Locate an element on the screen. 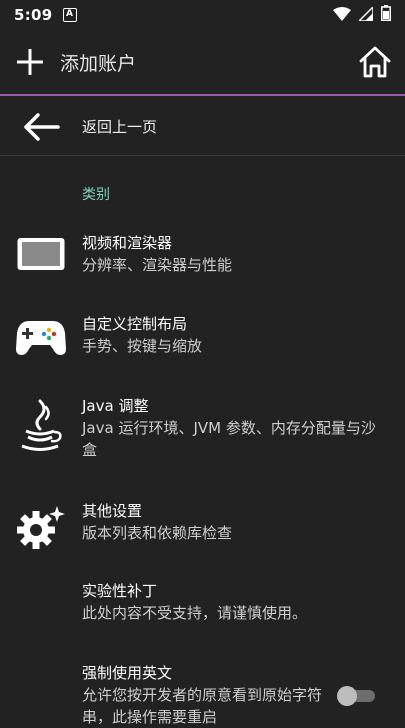  toggle-knob is located at coordinates (347, 696).